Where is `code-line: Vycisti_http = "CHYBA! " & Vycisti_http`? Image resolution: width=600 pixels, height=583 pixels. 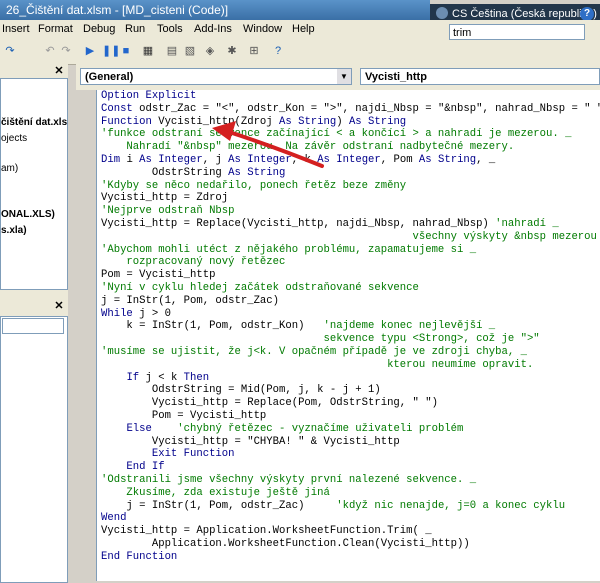 code-line: Vycisti_http = "CHYBA! " & Vycisti_http is located at coordinates (350, 442).